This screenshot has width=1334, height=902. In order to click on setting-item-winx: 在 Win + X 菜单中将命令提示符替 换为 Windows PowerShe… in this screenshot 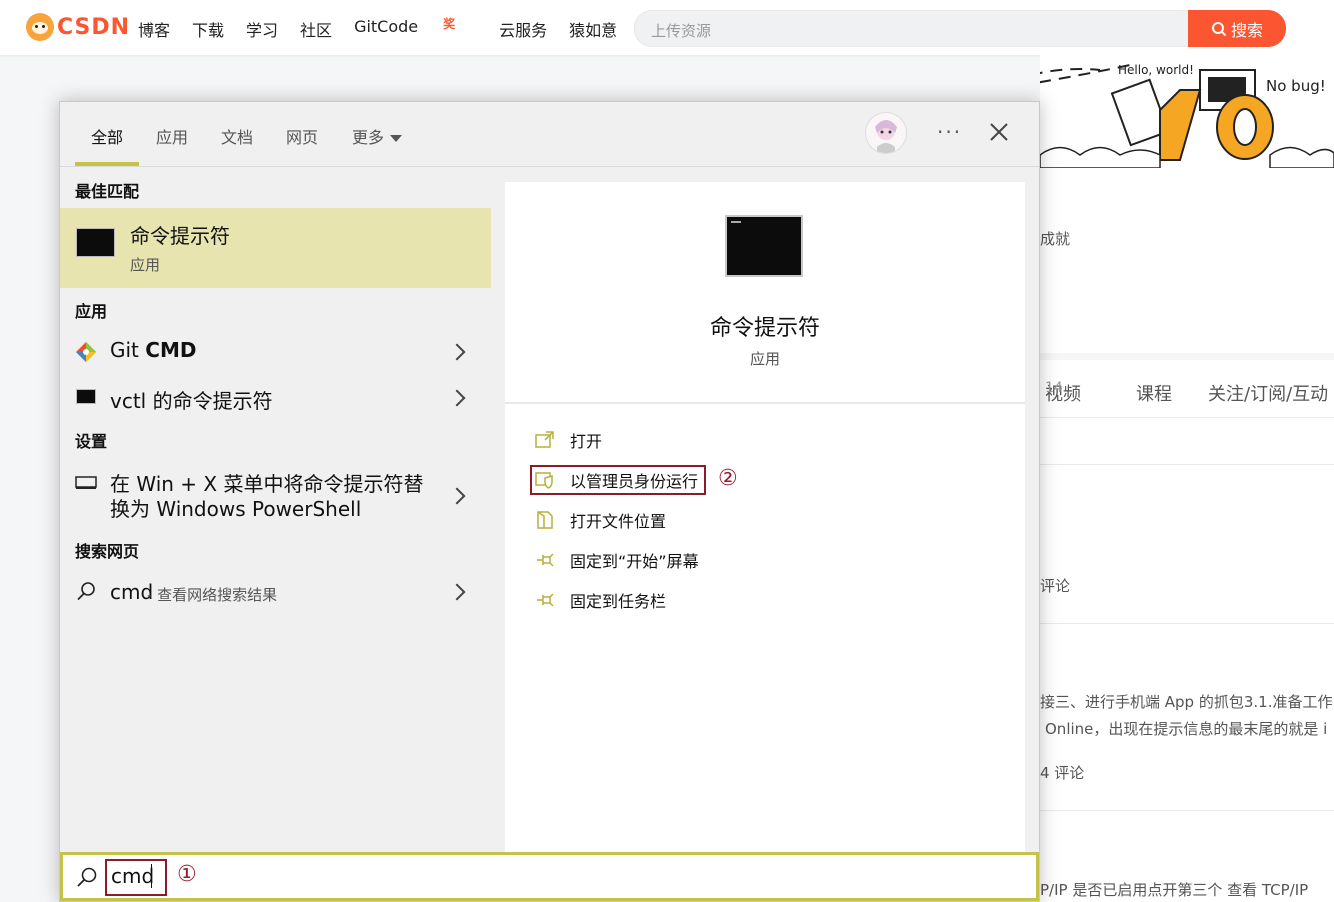, I will do `click(275, 492)`.